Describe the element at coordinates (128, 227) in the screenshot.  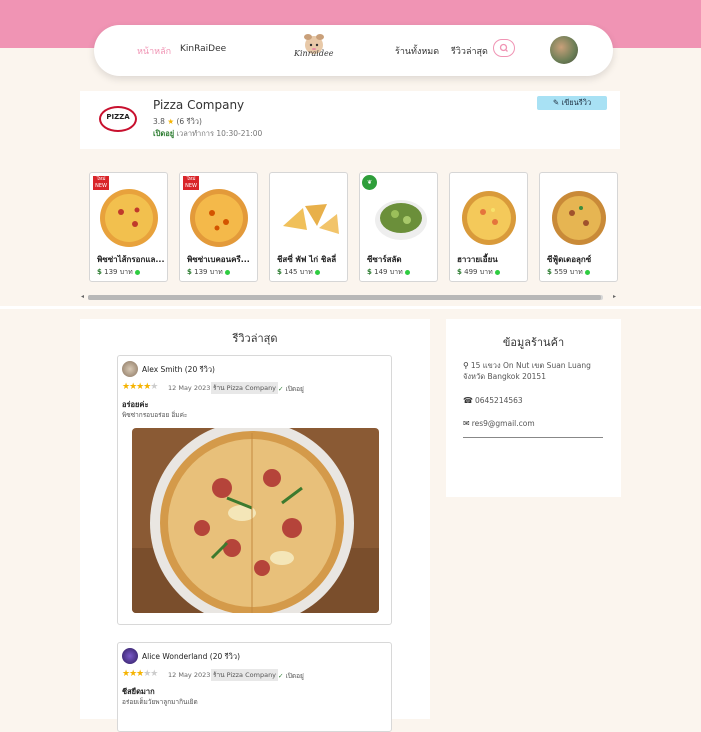
I see `menu-card: ใหม่ NEW พิซซ่าไส้กรอกแล... $ 139 บาท` at that location.